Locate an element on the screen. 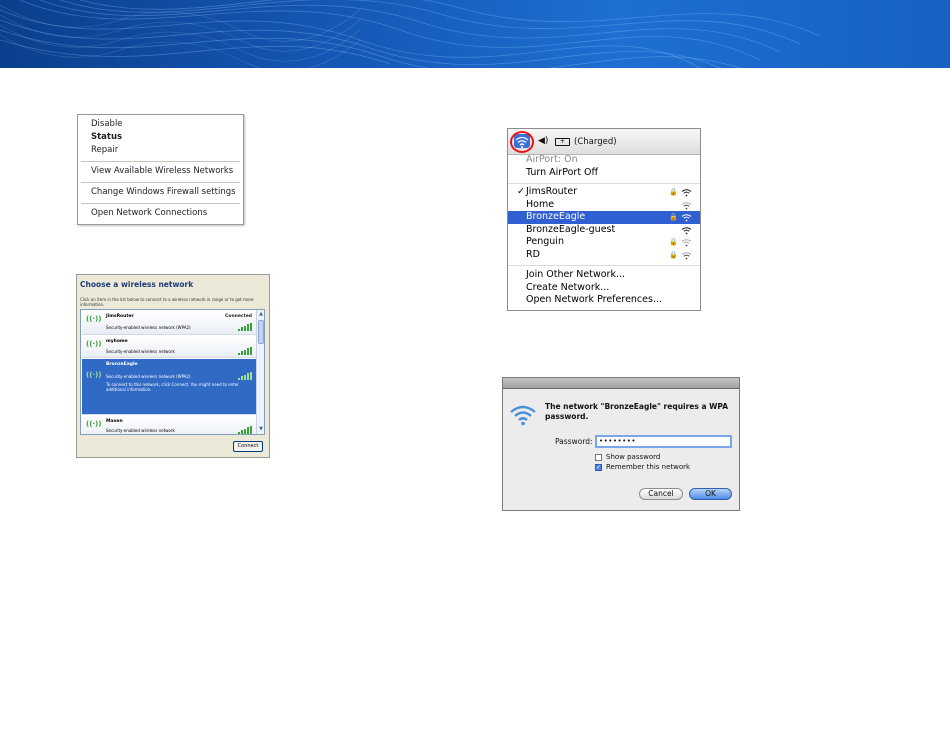 The height and width of the screenshot is (734, 950). scroll-up-icon: ▲ is located at coordinates (261, 314).